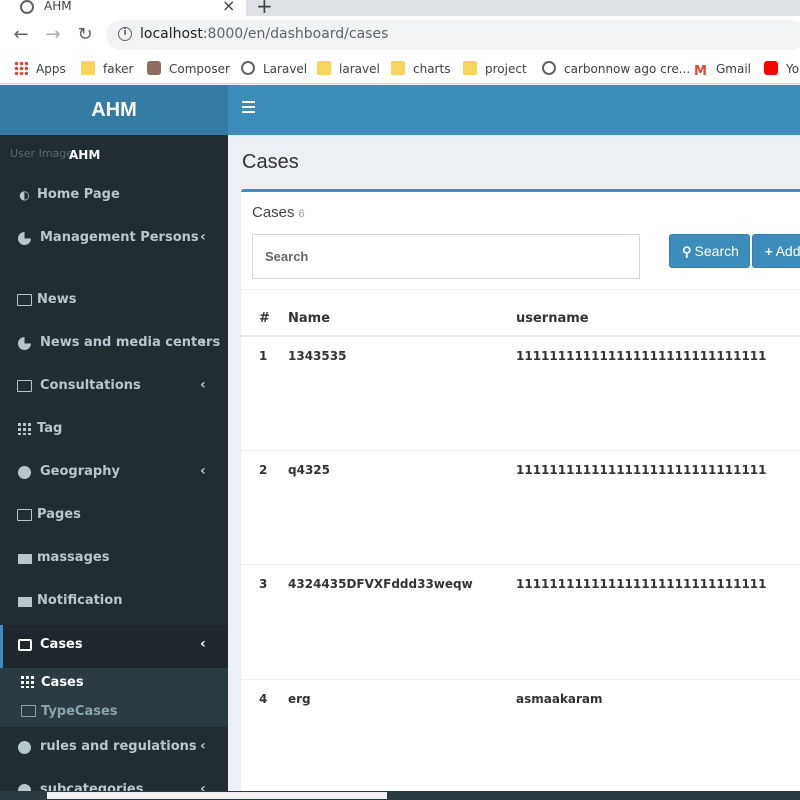 This screenshot has width=800, height=800. I want to click on header-divider, so click(520, 336).